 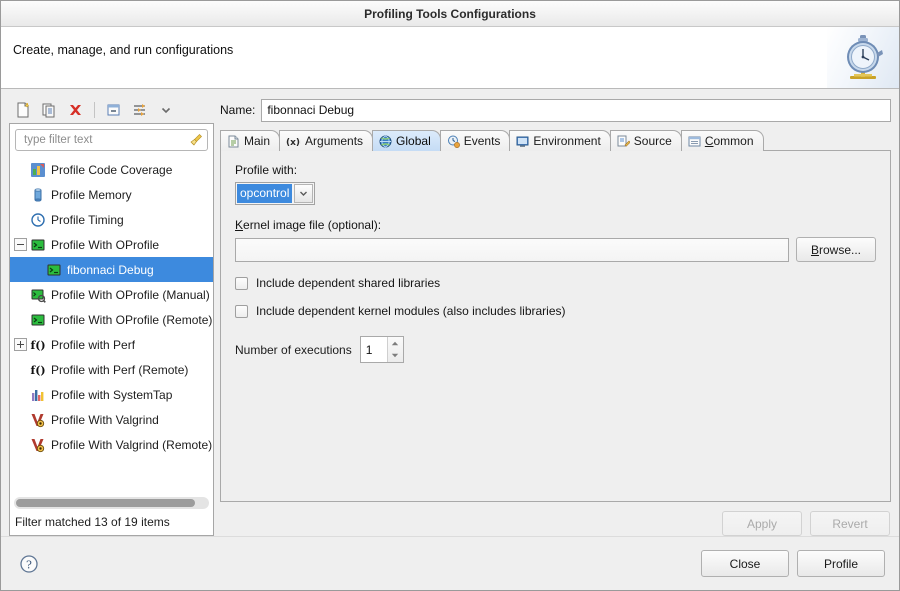 What do you see at coordinates (560, 140) in the screenshot?
I see `tab-environment: Environment` at bounding box center [560, 140].